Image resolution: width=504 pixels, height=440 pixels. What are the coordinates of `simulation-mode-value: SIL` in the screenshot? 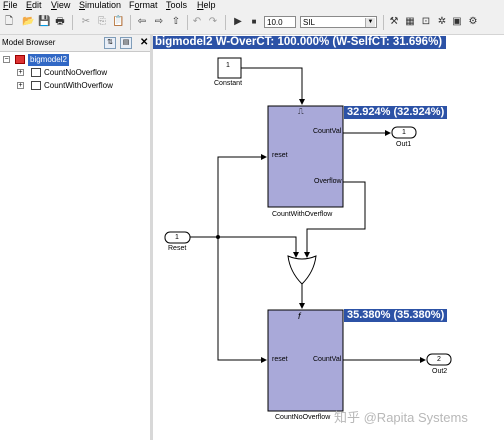 It's located at (309, 22).